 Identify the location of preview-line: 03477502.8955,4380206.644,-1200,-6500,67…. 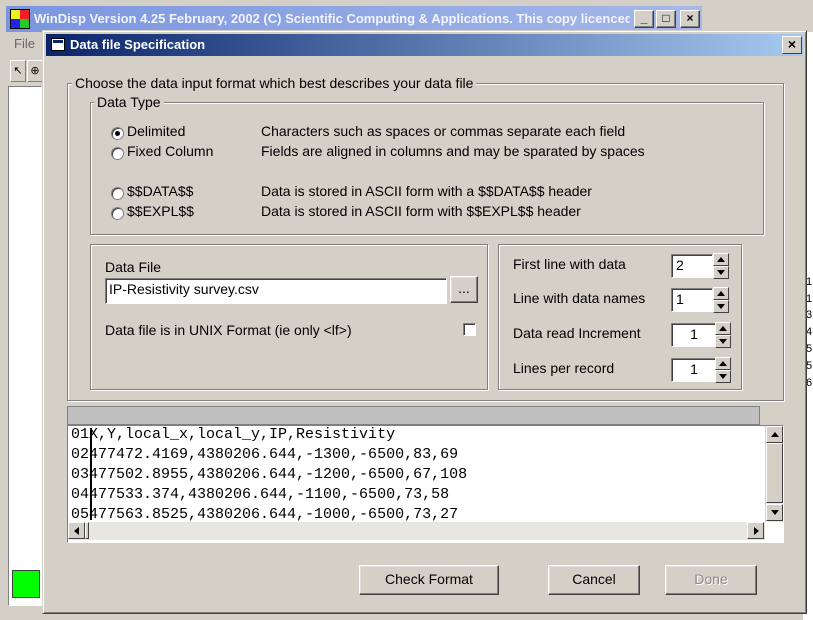
(269, 474).